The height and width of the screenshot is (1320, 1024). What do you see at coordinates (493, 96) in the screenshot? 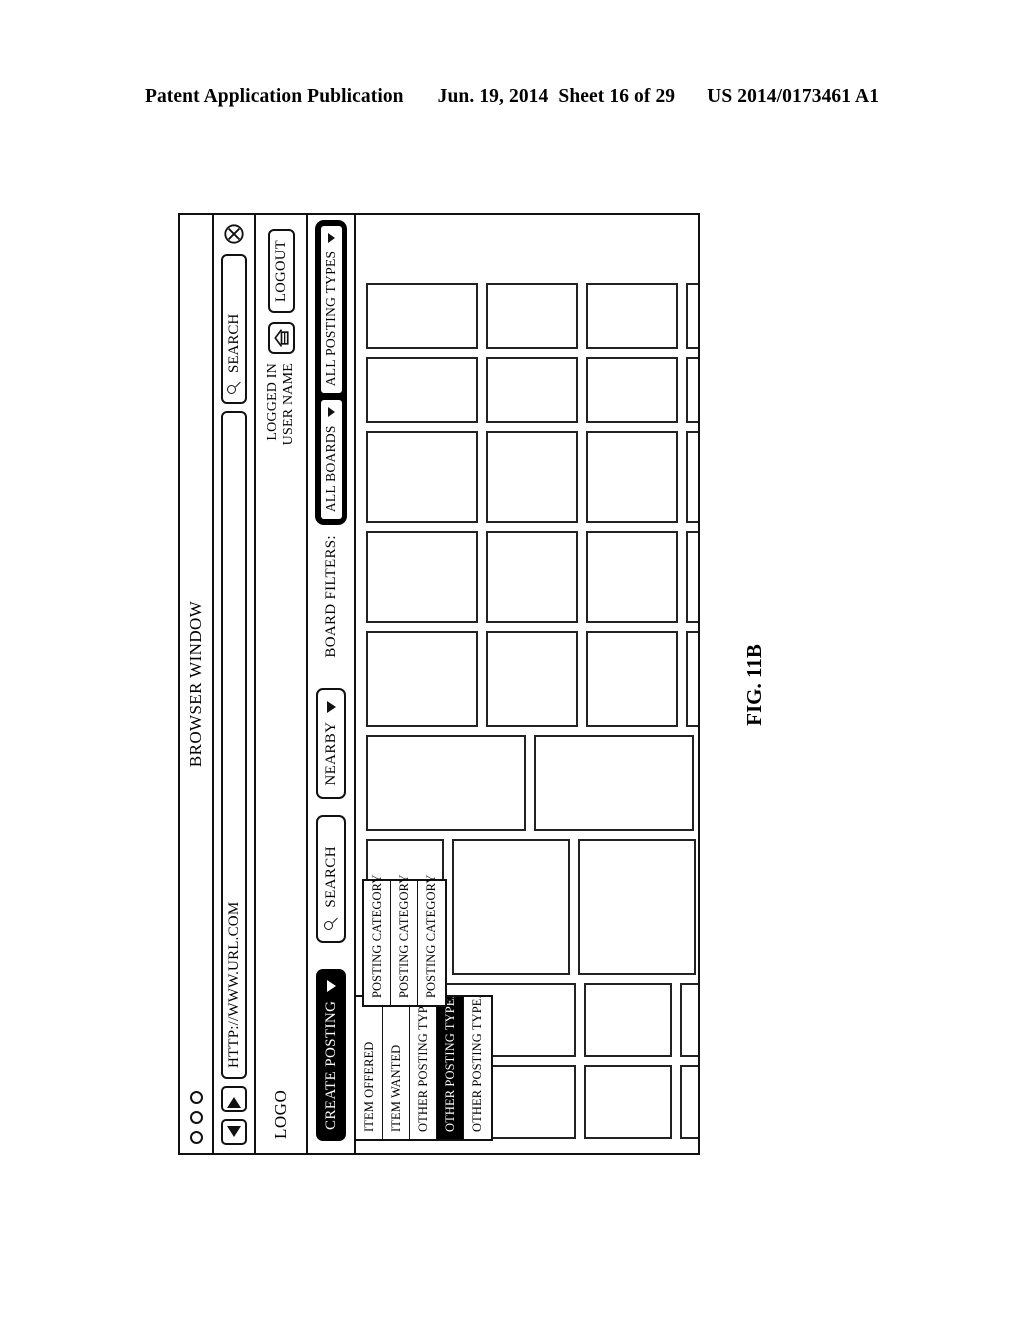
I see `patent-date: Jun. 19, 2014` at bounding box center [493, 96].